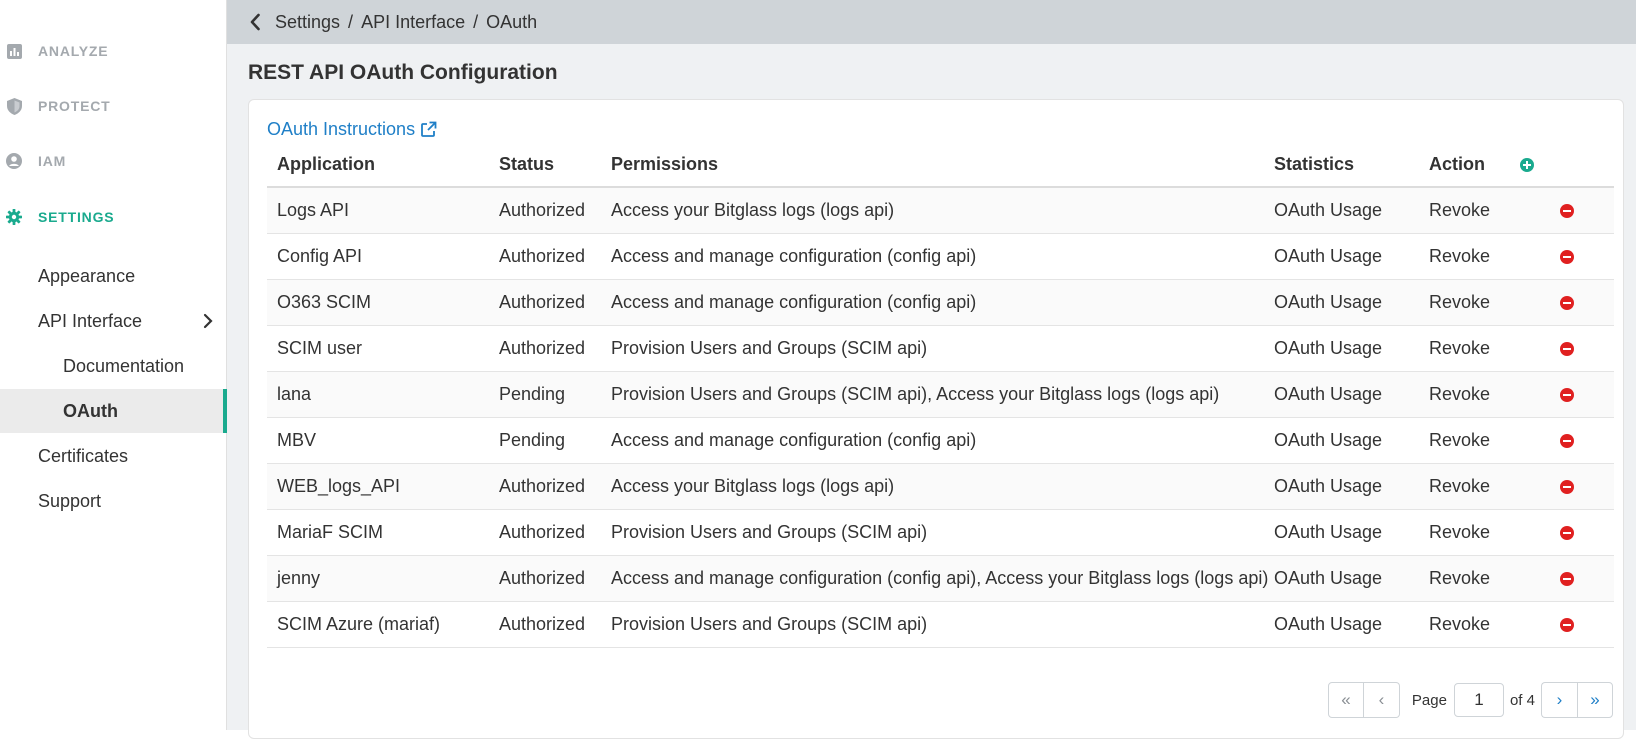 The height and width of the screenshot is (739, 1636). I want to click on next-page-button: ›, so click(1559, 700).